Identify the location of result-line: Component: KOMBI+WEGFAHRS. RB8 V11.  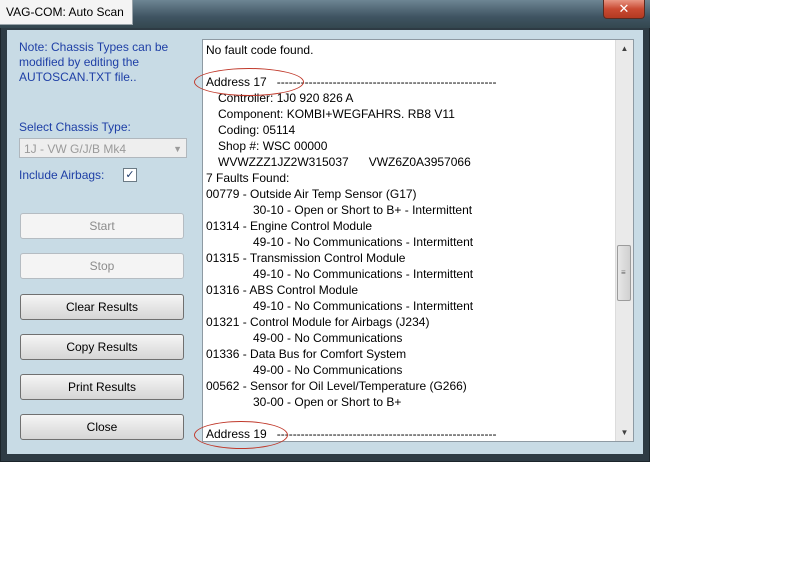
(336, 114).